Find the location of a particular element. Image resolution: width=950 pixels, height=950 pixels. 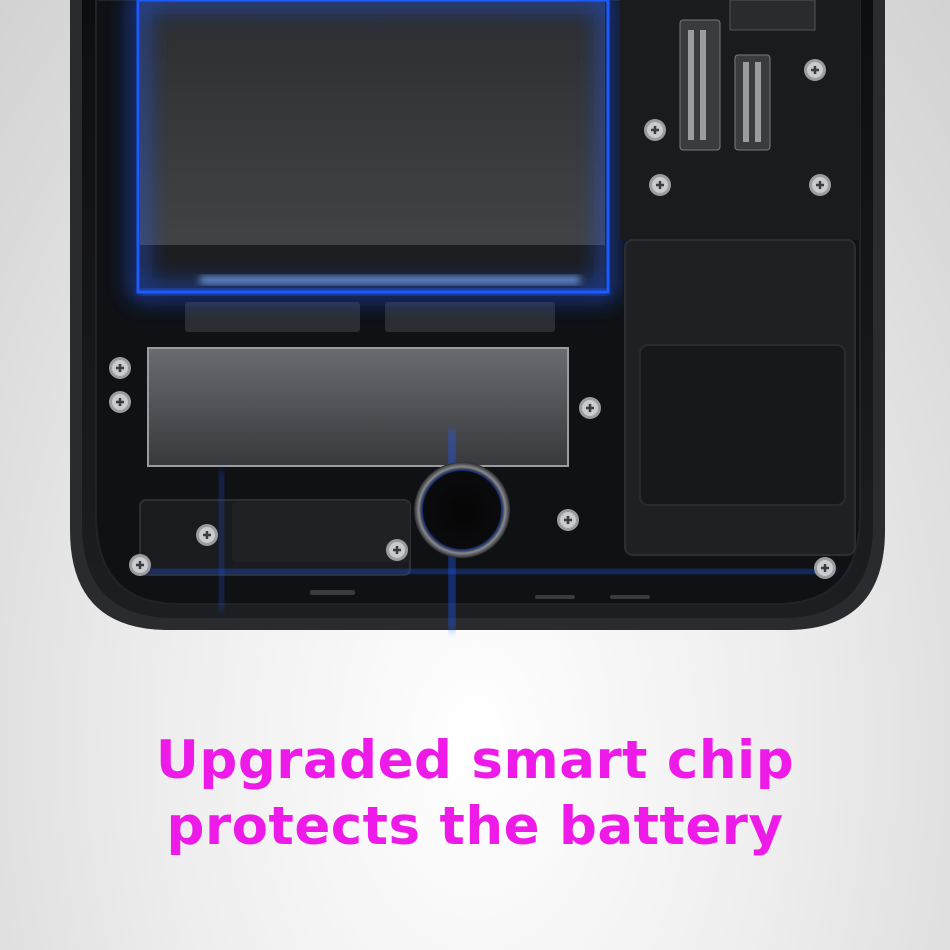

home-button-icon is located at coordinates (462, 510).